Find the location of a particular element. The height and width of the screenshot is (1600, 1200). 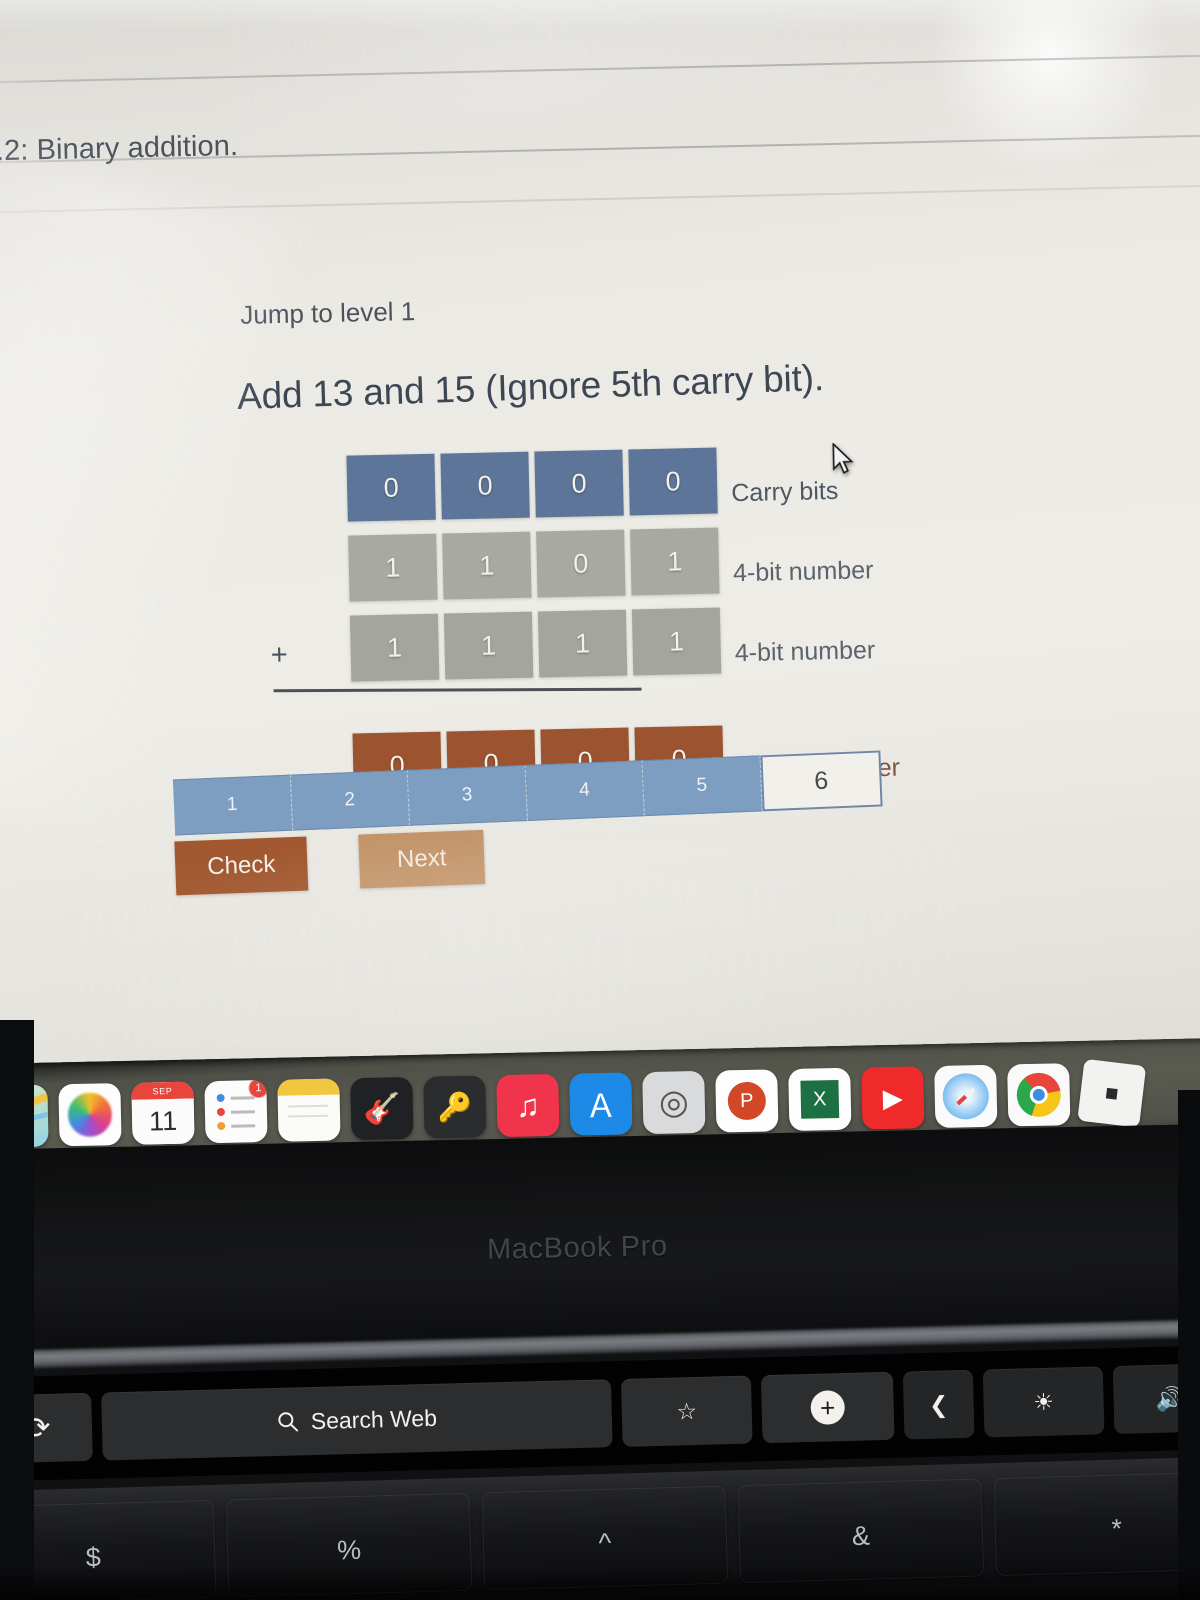

new-tab-plus-icon: + is located at coordinates (827, 1407).